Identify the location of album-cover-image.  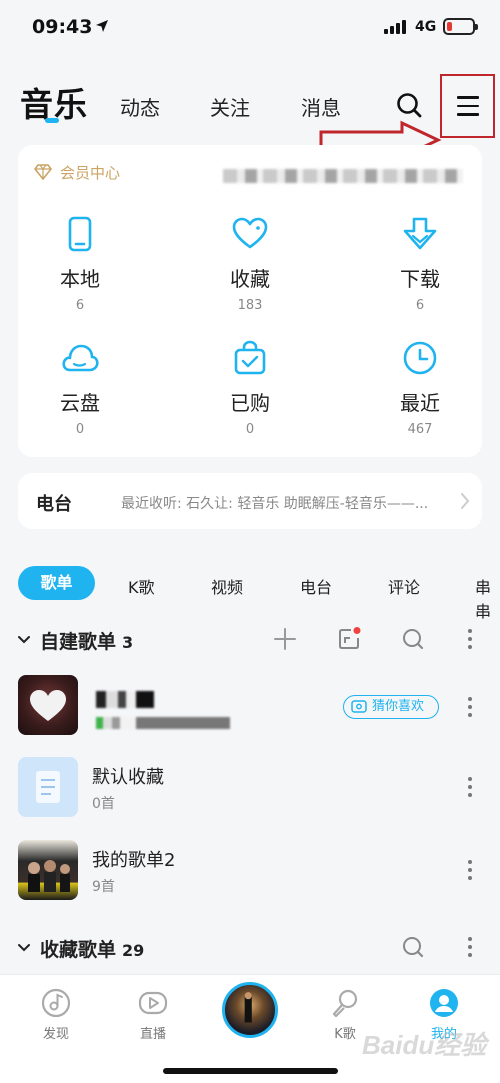
(248, 1007).